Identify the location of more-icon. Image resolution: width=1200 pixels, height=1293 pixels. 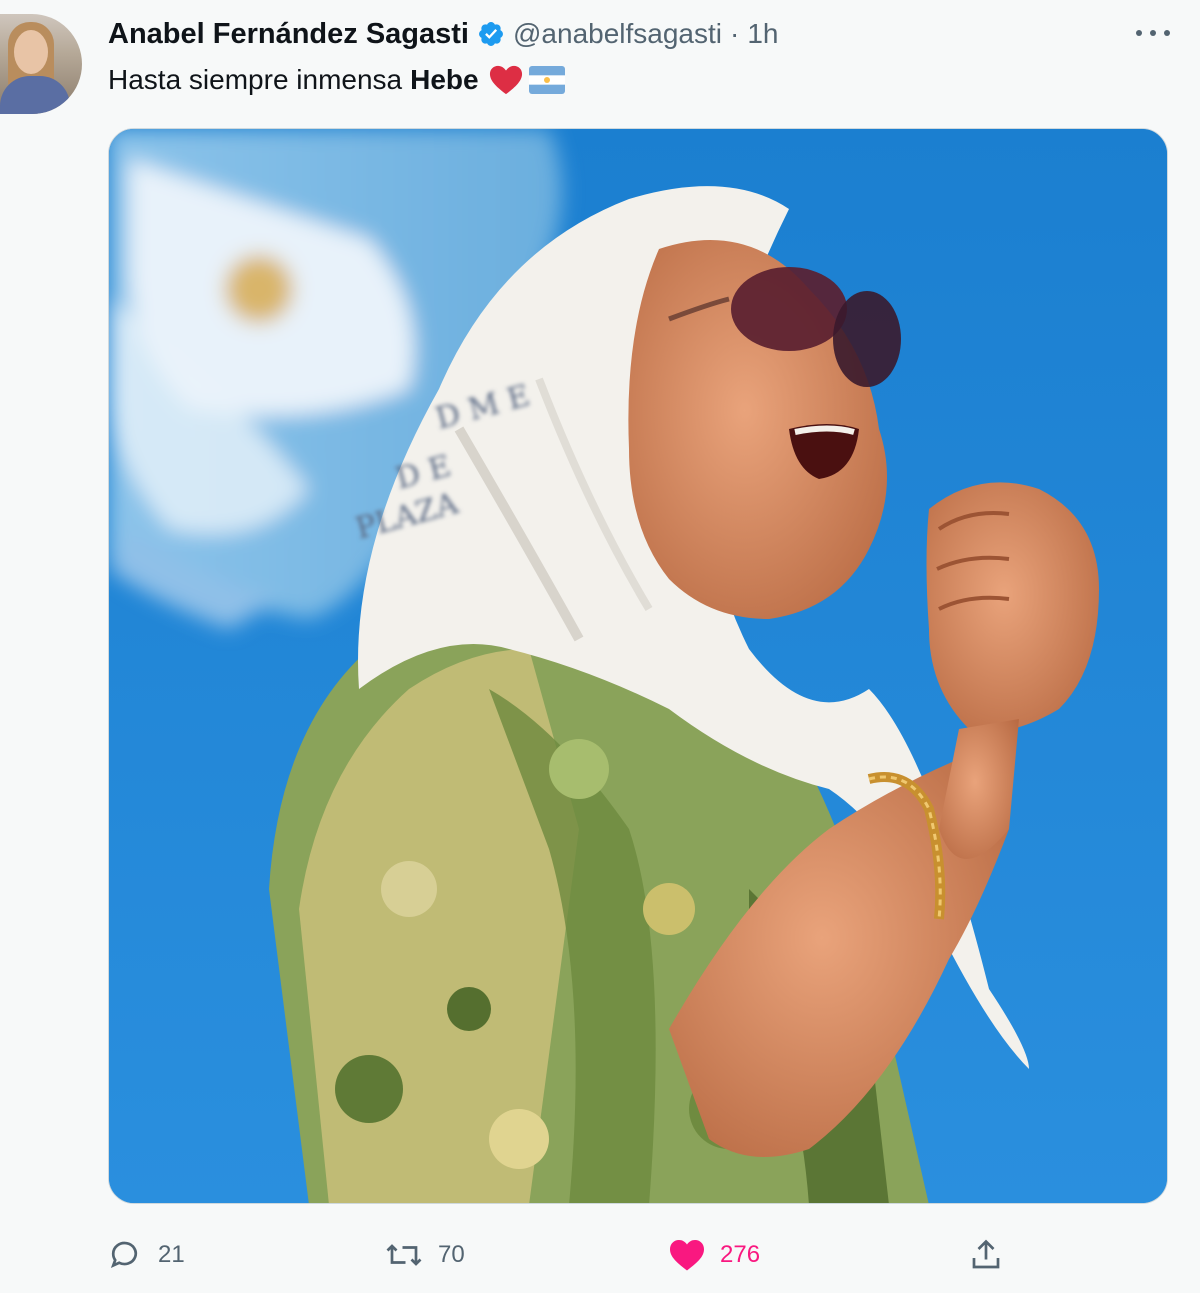
(1153, 33).